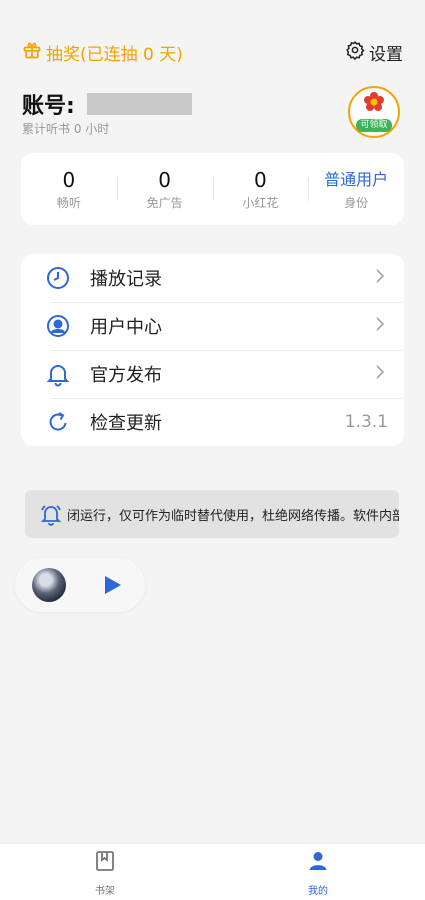 This screenshot has width=425, height=900. I want to click on refresh-icon, so click(58, 422).